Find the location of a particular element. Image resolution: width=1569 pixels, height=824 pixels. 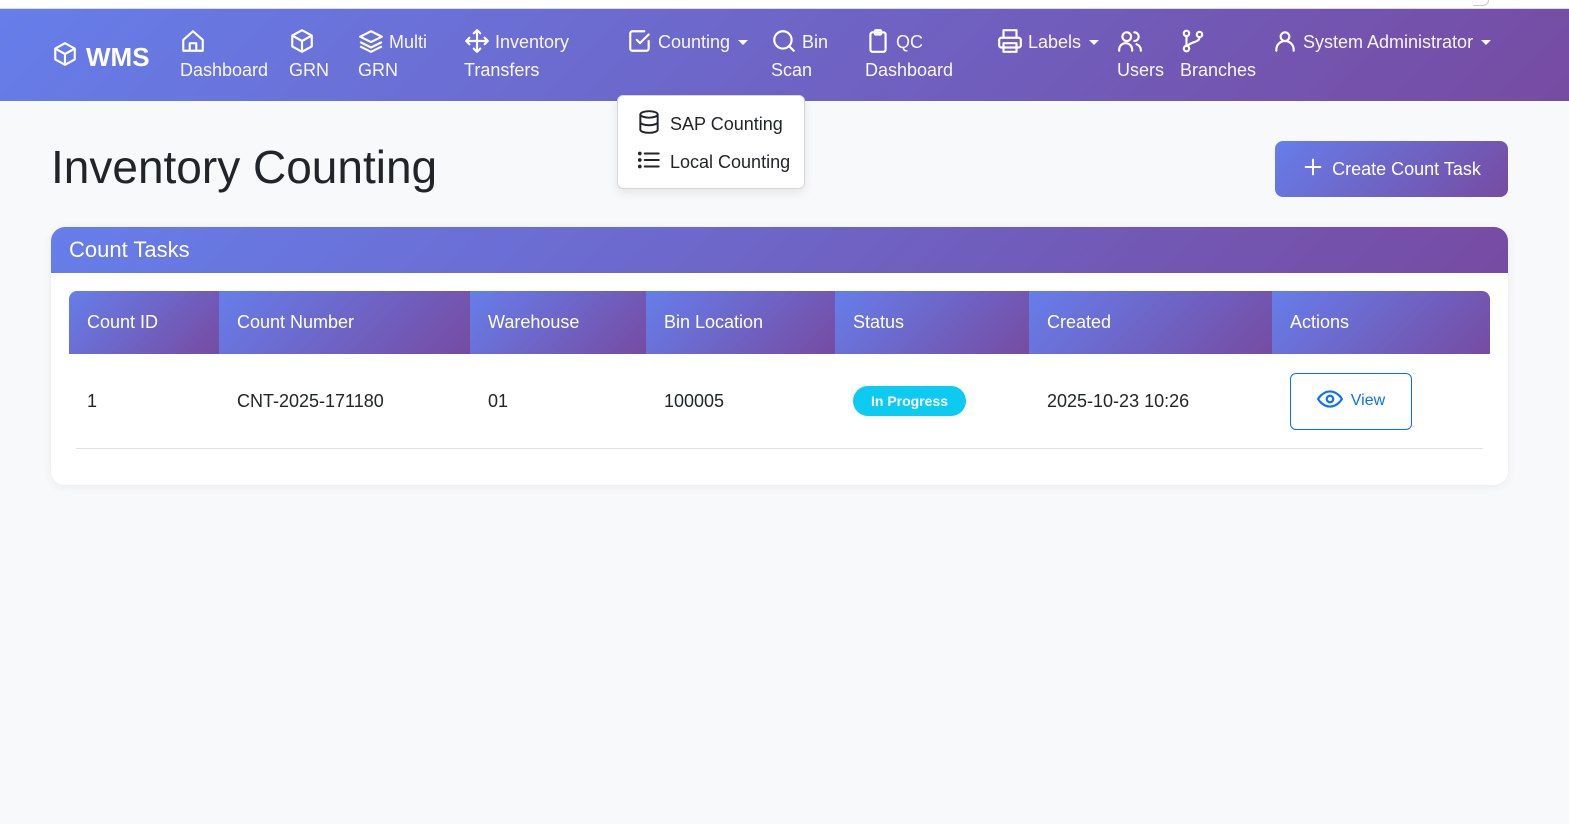

nav-bin-scan: Bin Scan is located at coordinates (799, 56).